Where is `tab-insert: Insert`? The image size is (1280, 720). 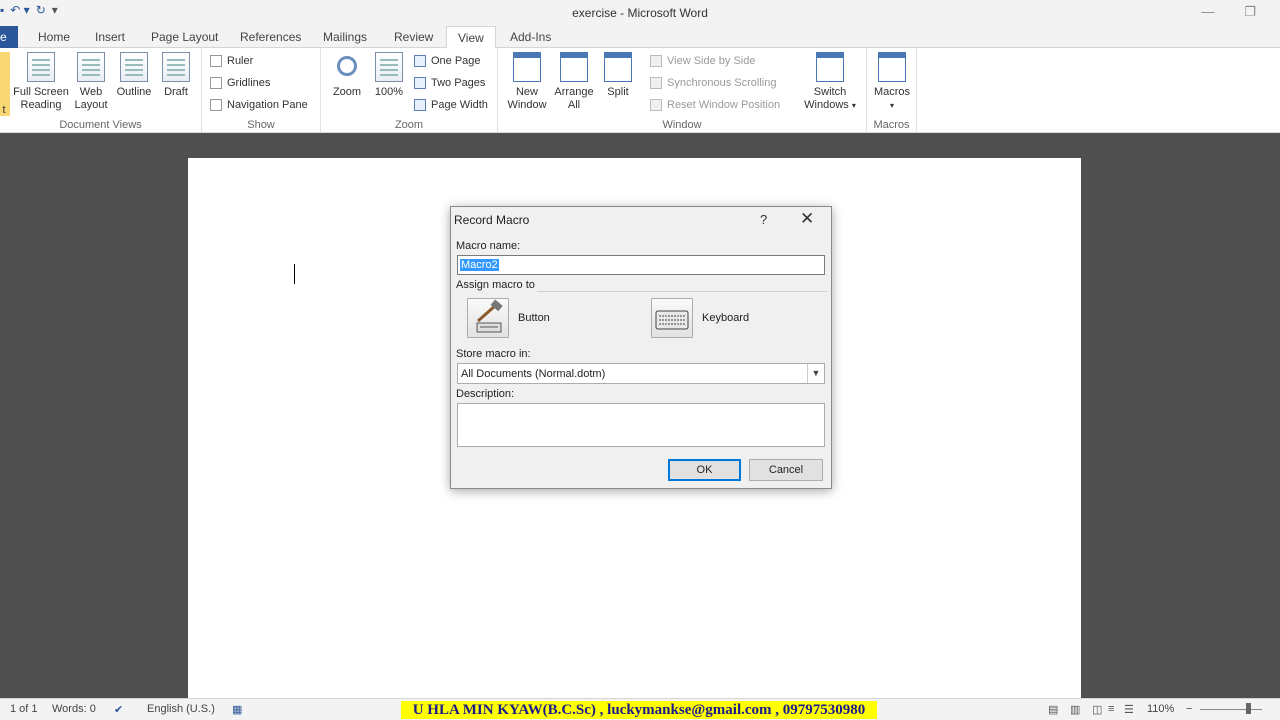 tab-insert: Insert is located at coordinates (110, 37).